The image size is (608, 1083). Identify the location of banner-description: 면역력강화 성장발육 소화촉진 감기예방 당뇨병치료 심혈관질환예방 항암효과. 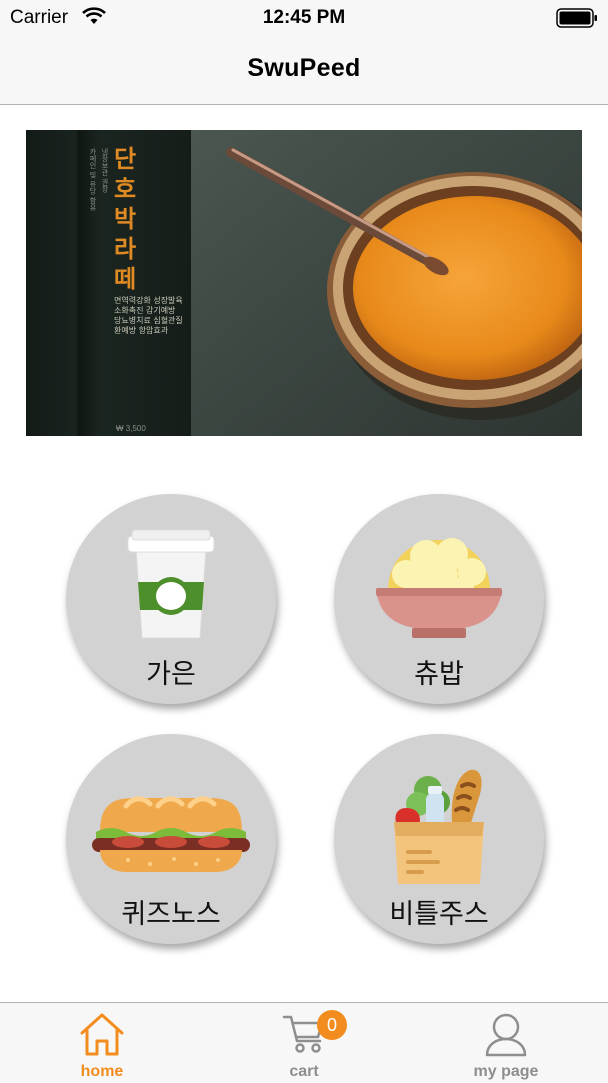
(148, 315).